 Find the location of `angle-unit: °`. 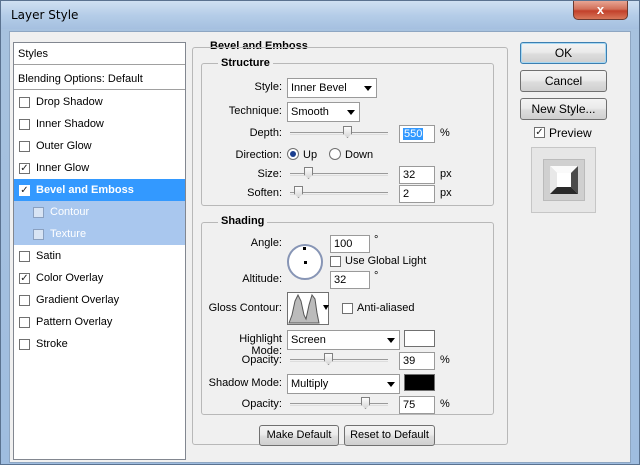

angle-unit: ° is located at coordinates (376, 240).